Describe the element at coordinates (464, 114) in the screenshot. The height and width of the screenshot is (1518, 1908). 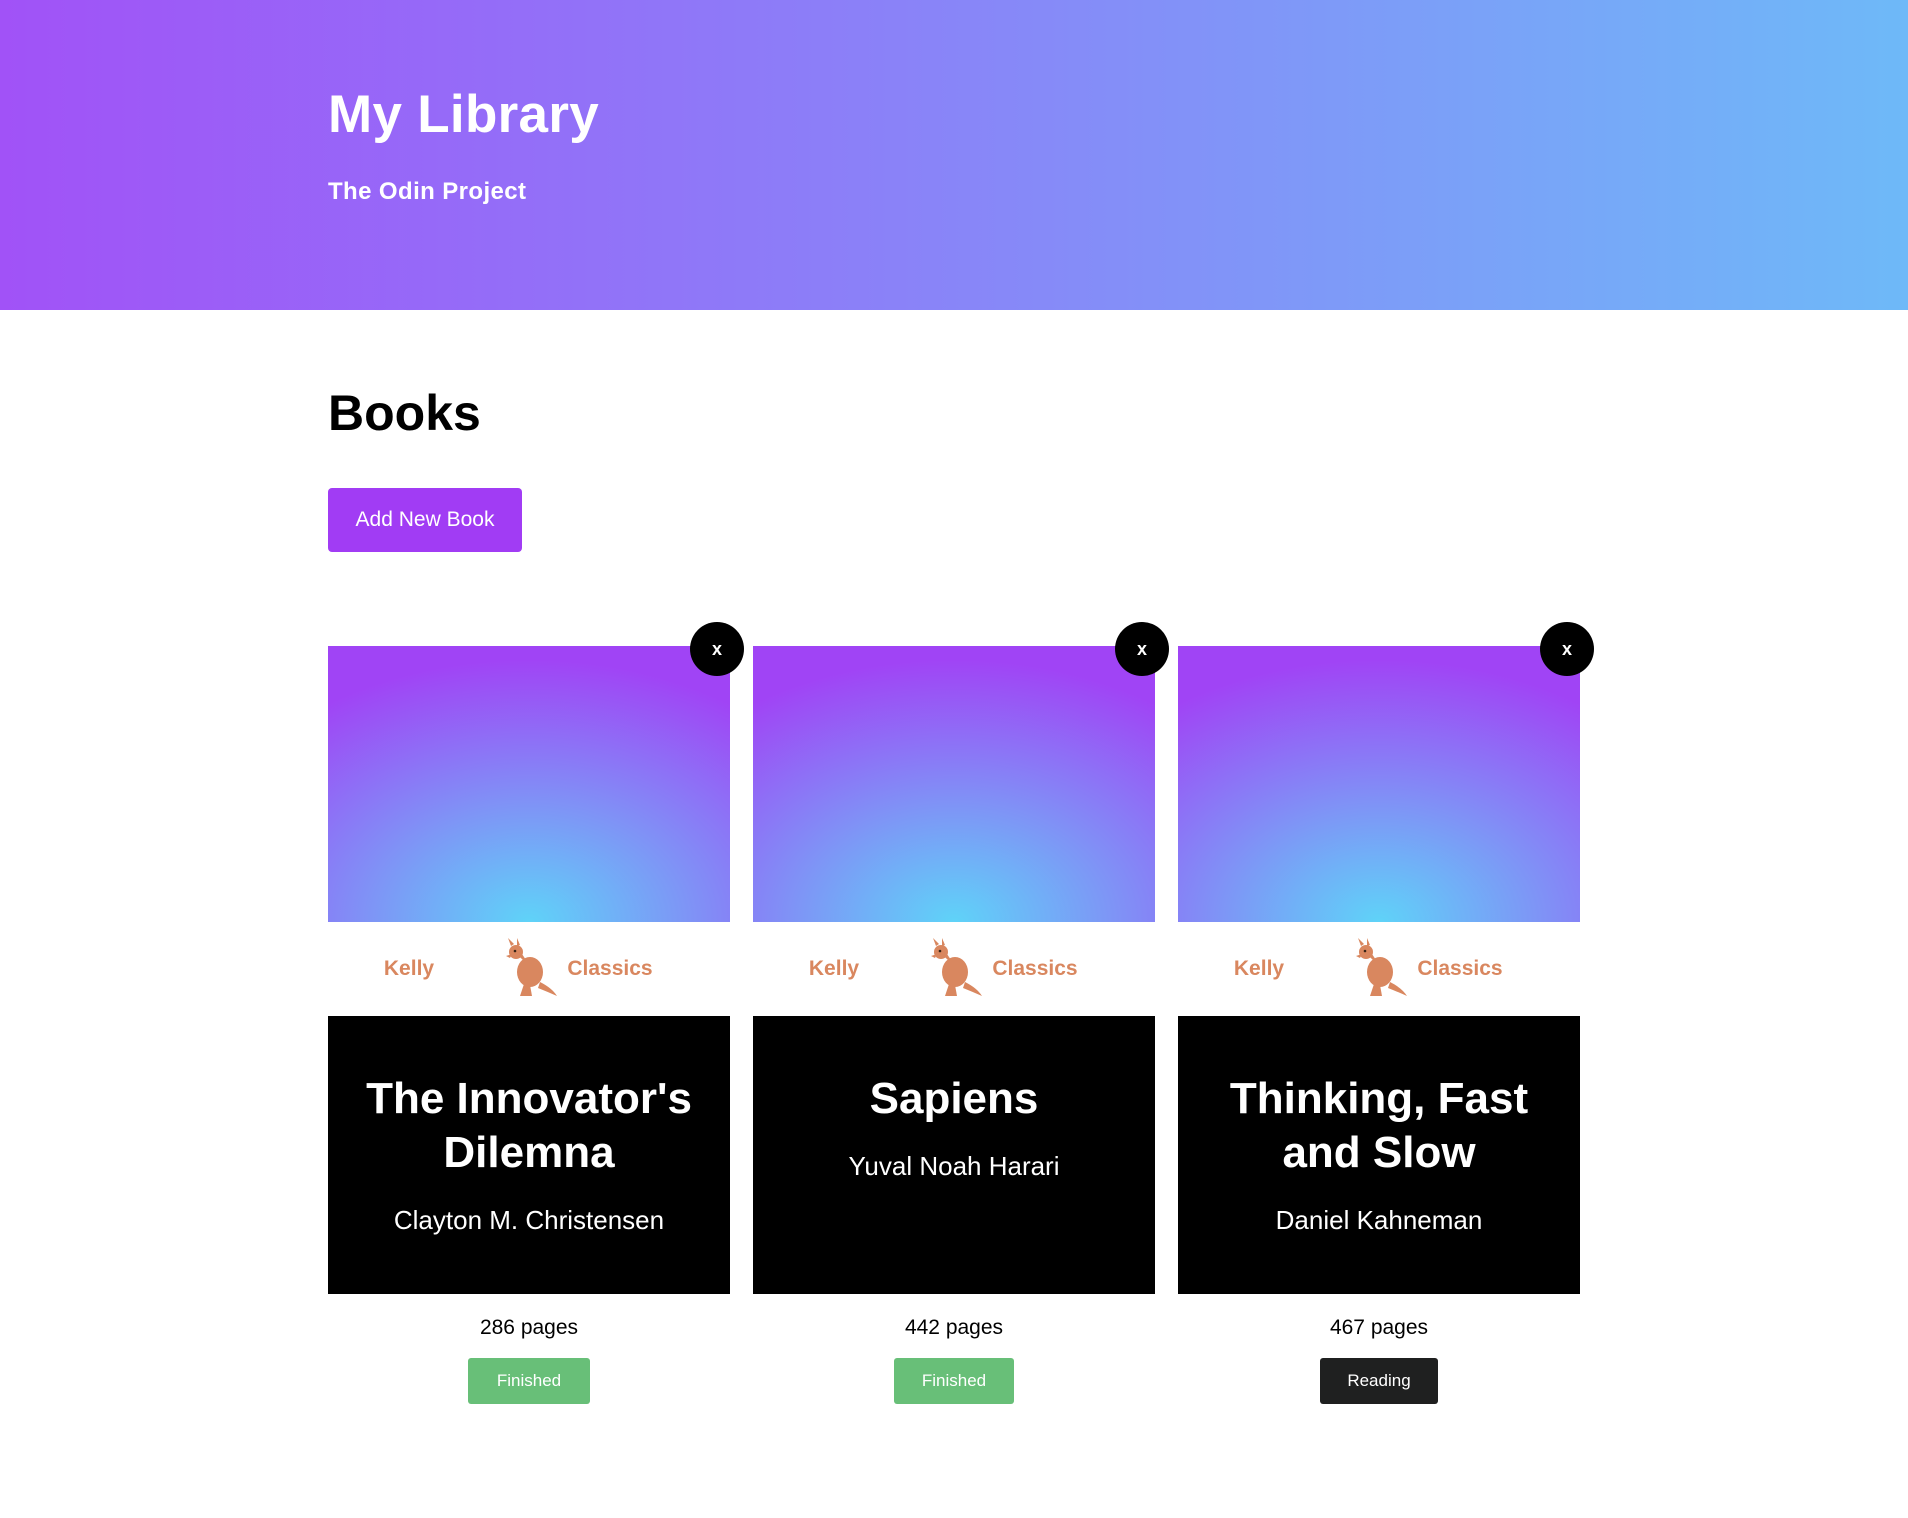
I see `page-title: My Library` at that location.